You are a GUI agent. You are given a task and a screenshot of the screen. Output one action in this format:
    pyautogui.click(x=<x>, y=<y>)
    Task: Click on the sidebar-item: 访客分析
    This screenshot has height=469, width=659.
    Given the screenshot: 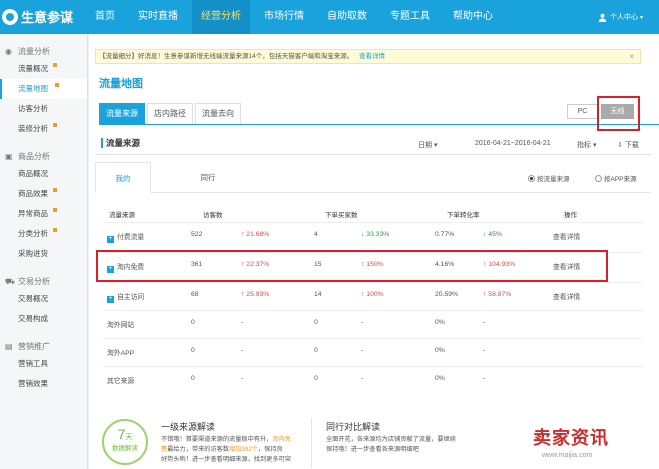 What is the action you would take?
    pyautogui.click(x=43, y=109)
    